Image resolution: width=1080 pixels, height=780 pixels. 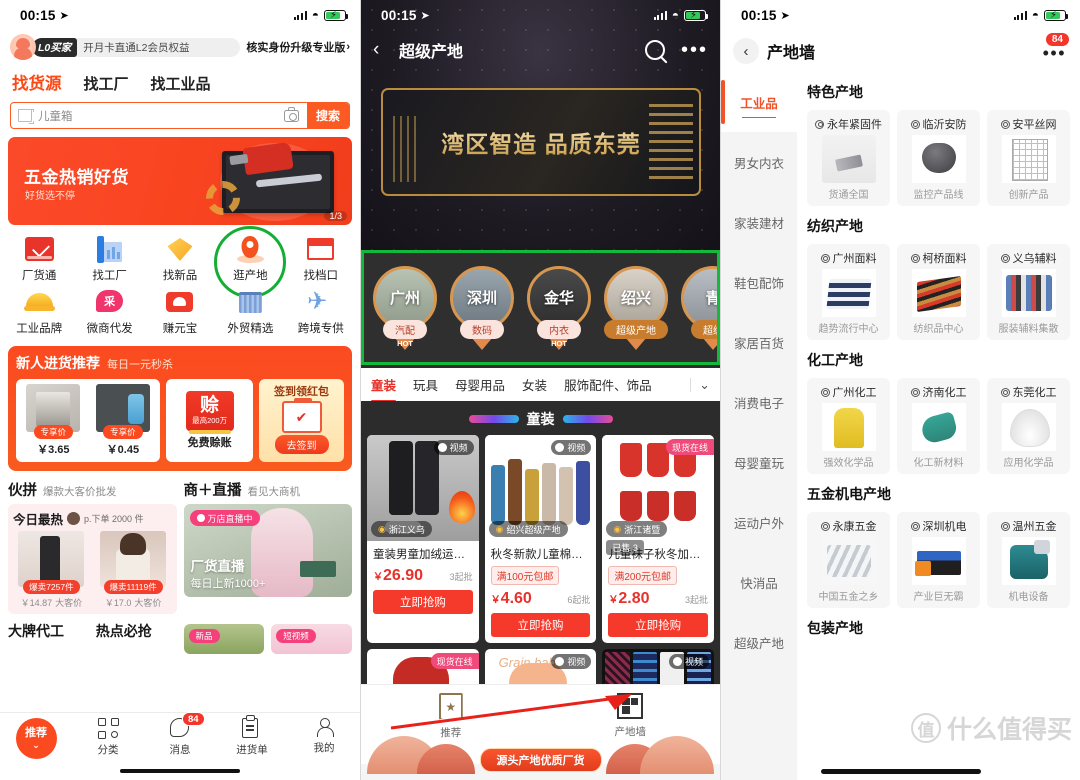 I want to click on tab-accessories: 服饰配件、饰品, so click(x=608, y=384).